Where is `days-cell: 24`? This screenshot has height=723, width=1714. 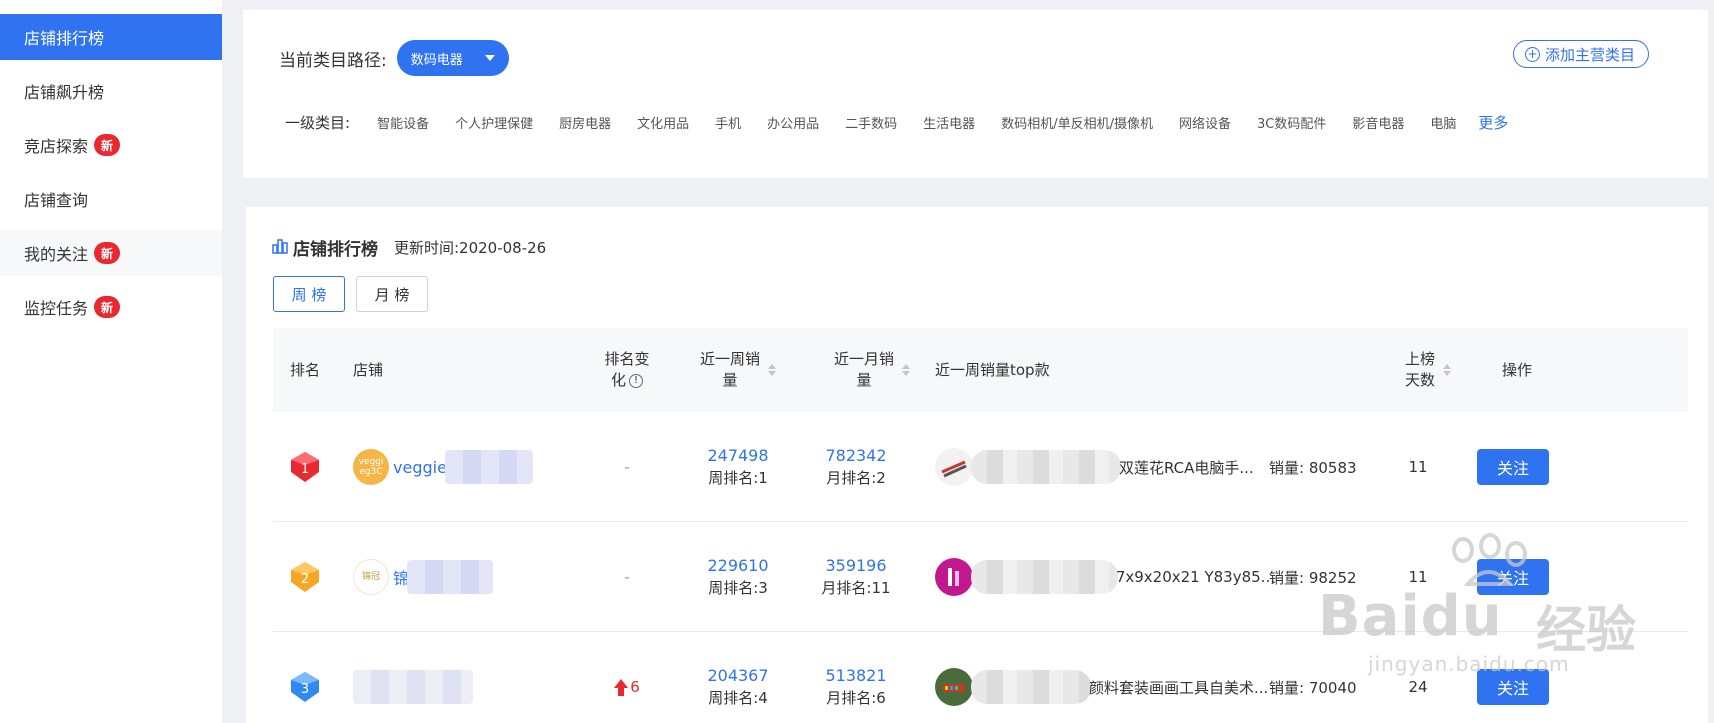
days-cell: 24 is located at coordinates (1418, 677).